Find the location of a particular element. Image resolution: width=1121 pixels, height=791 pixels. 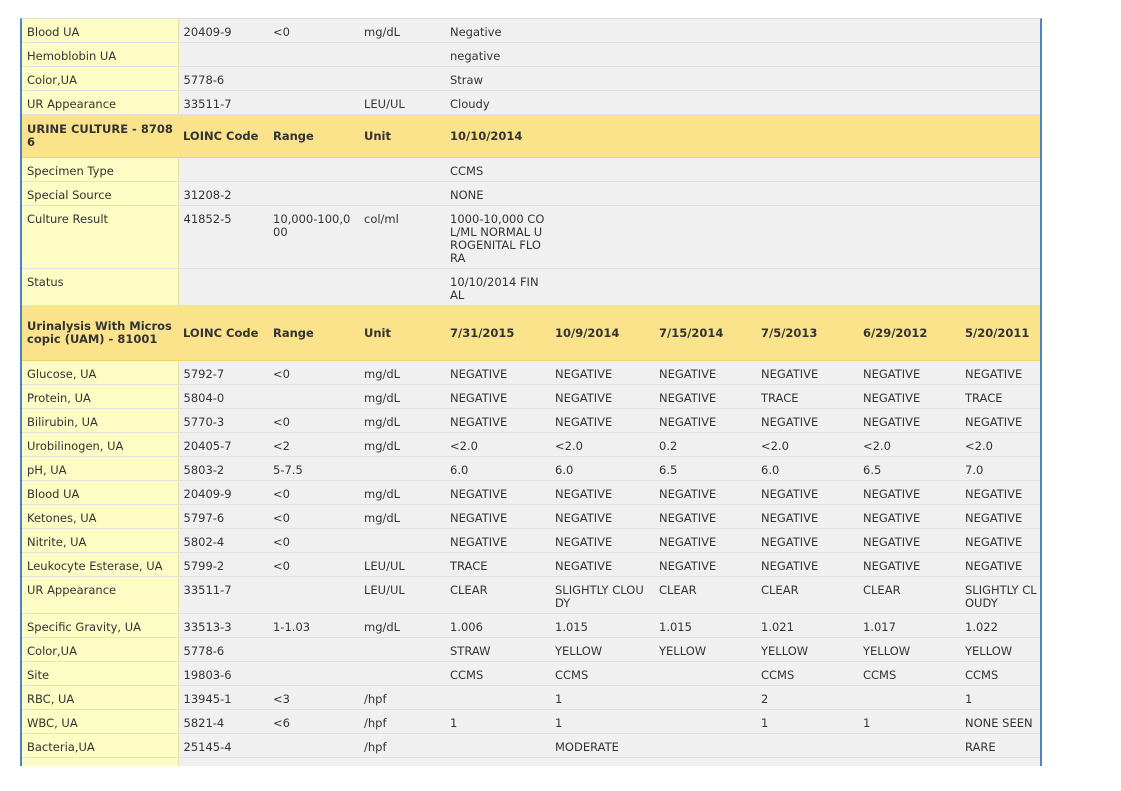

result-value: CLEAR is located at coordinates (807, 595).